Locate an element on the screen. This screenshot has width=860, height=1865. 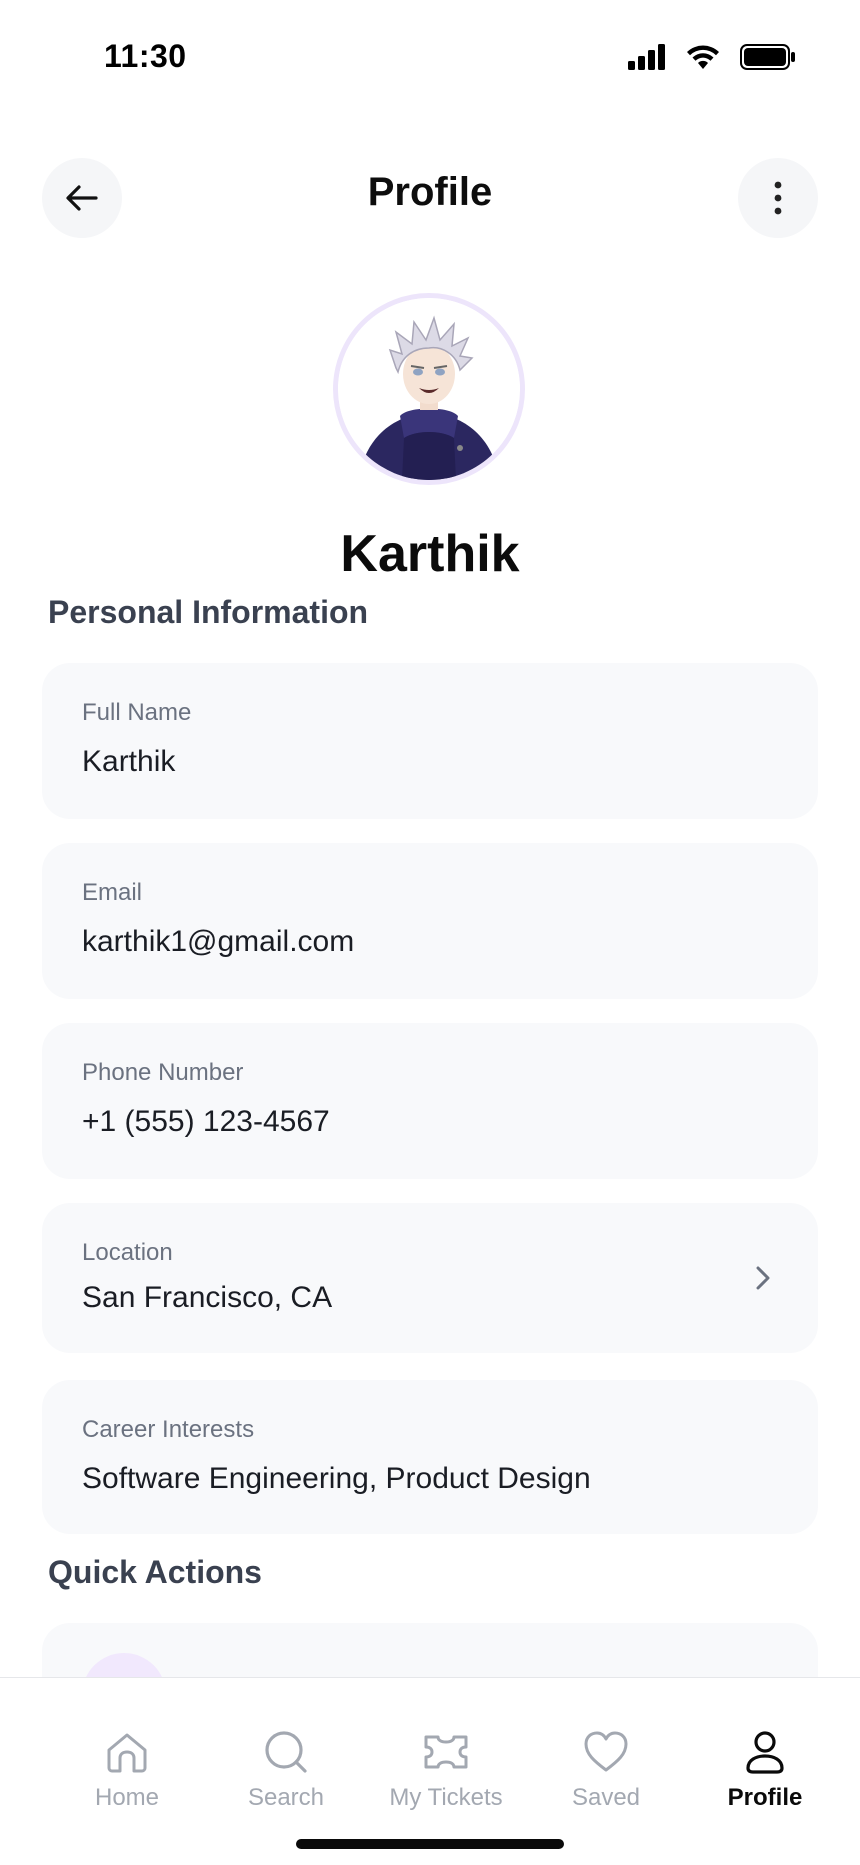
field-value: +1 (555) 123-4567 is located at coordinates (206, 1121).